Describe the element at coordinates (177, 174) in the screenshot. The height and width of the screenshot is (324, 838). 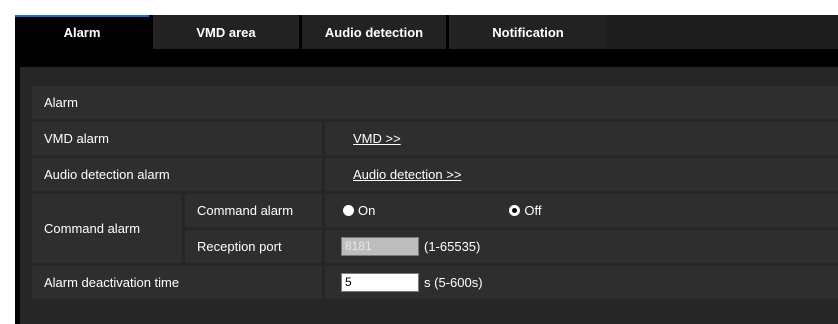
I see `audio-detection-alarm-label: Audio detection alarm` at that location.